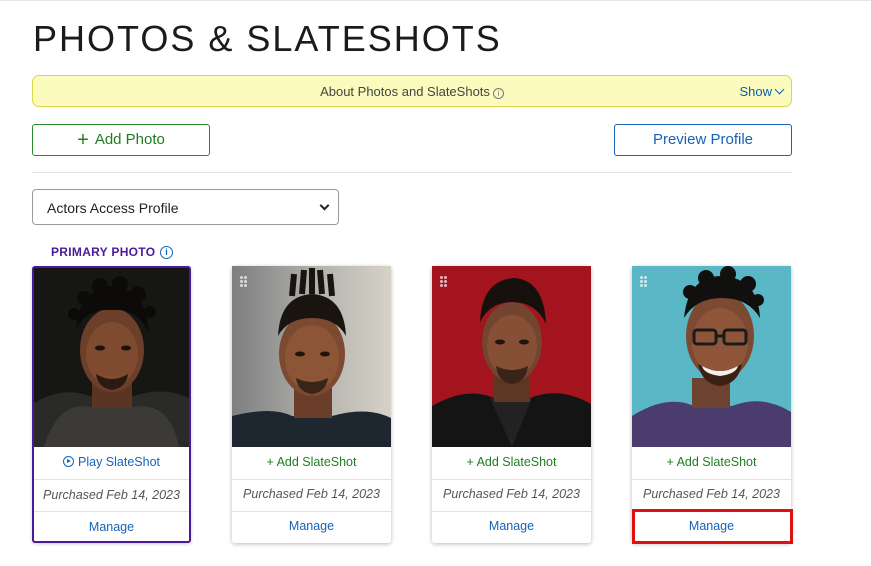  What do you see at coordinates (129, 139) in the screenshot?
I see `add-photo-label: Add Photo` at bounding box center [129, 139].